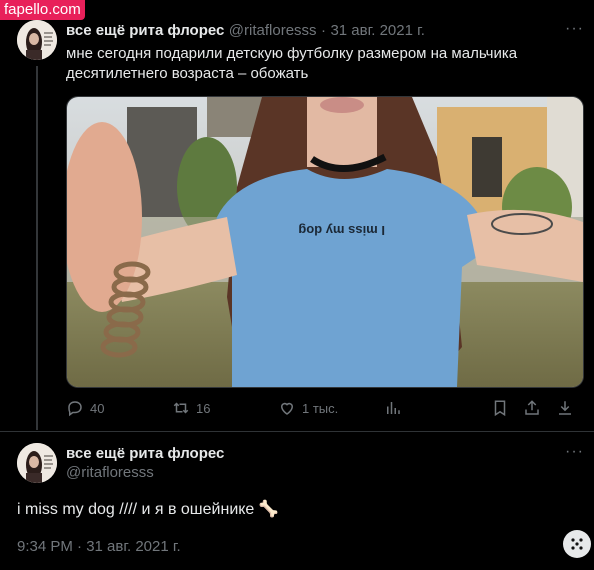 This screenshot has height=570, width=594. What do you see at coordinates (97, 408) in the screenshot?
I see `reply-count: 40` at bounding box center [97, 408].